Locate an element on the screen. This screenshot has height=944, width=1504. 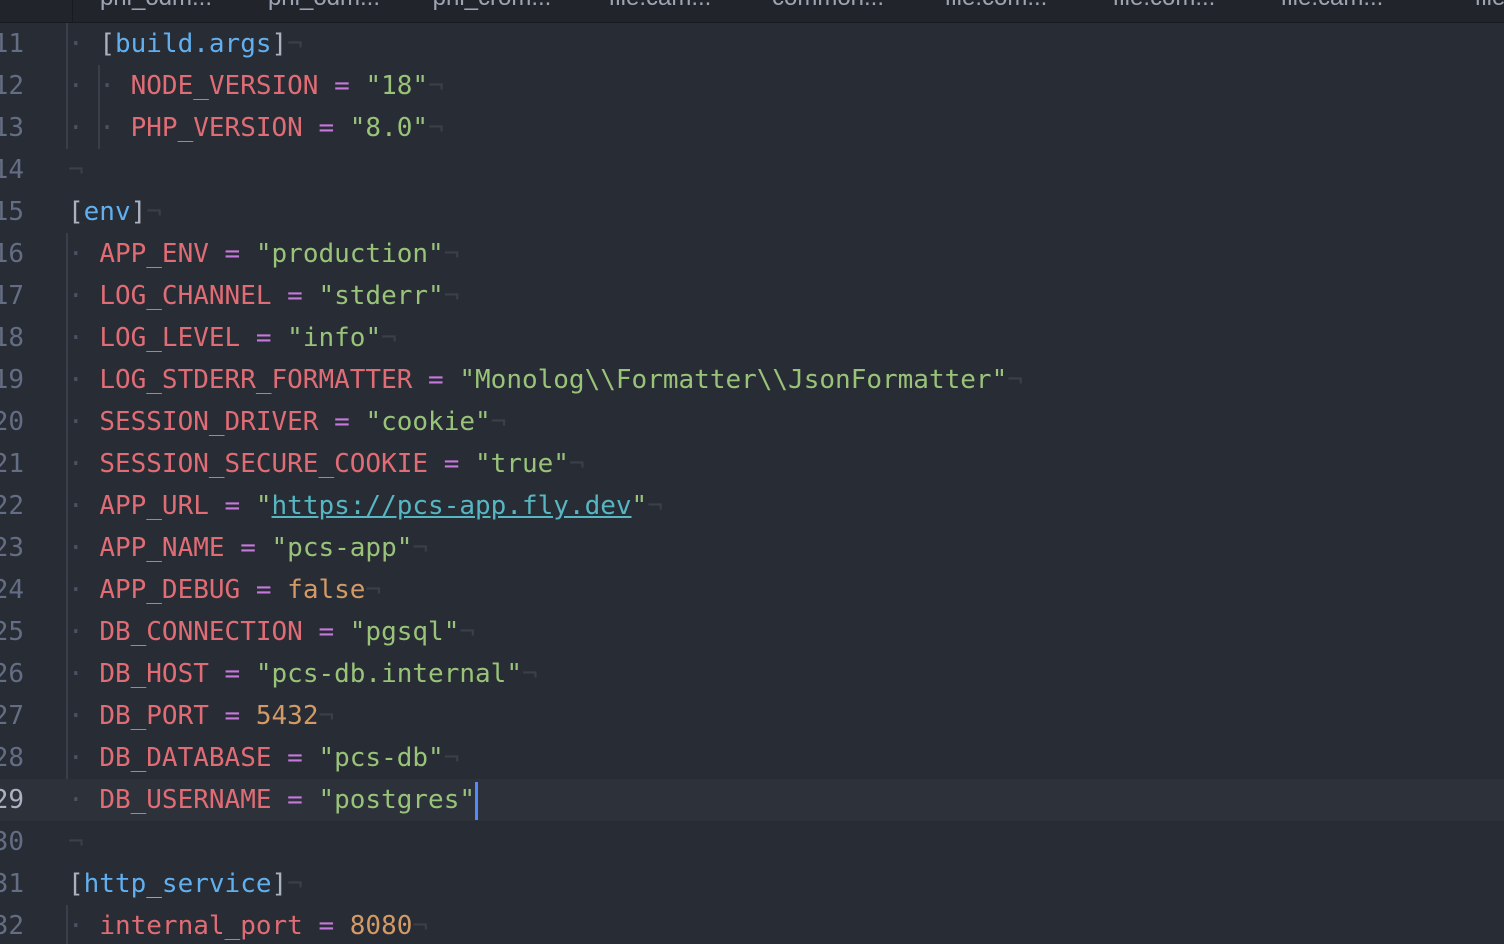
code-text: · DB_CONNECTION = "pgsql"¬ is located at coordinates (271, 632).